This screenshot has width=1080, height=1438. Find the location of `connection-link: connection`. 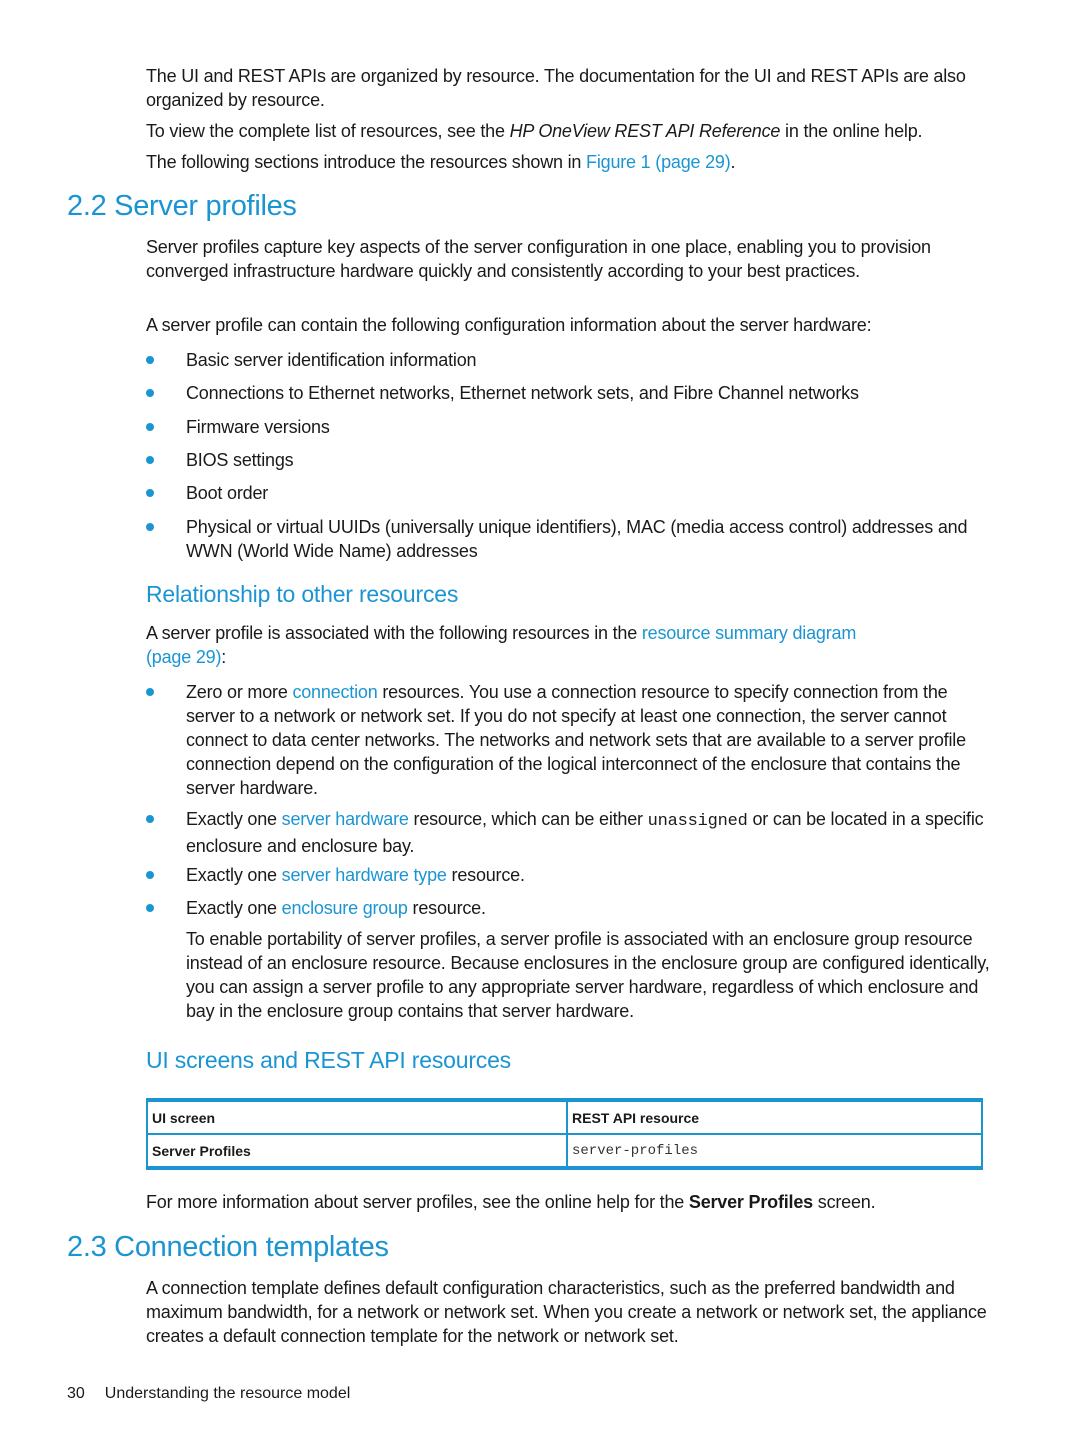

connection-link: connection is located at coordinates (334, 692).